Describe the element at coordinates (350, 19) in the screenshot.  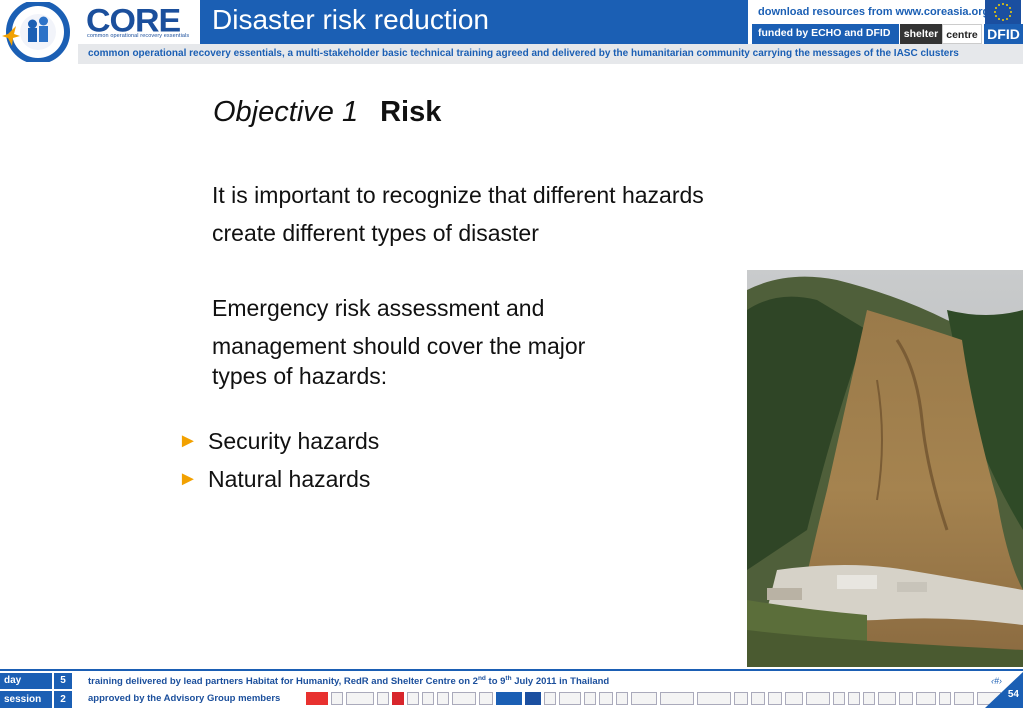
I see `page-title: Disaster risk reduction` at that location.